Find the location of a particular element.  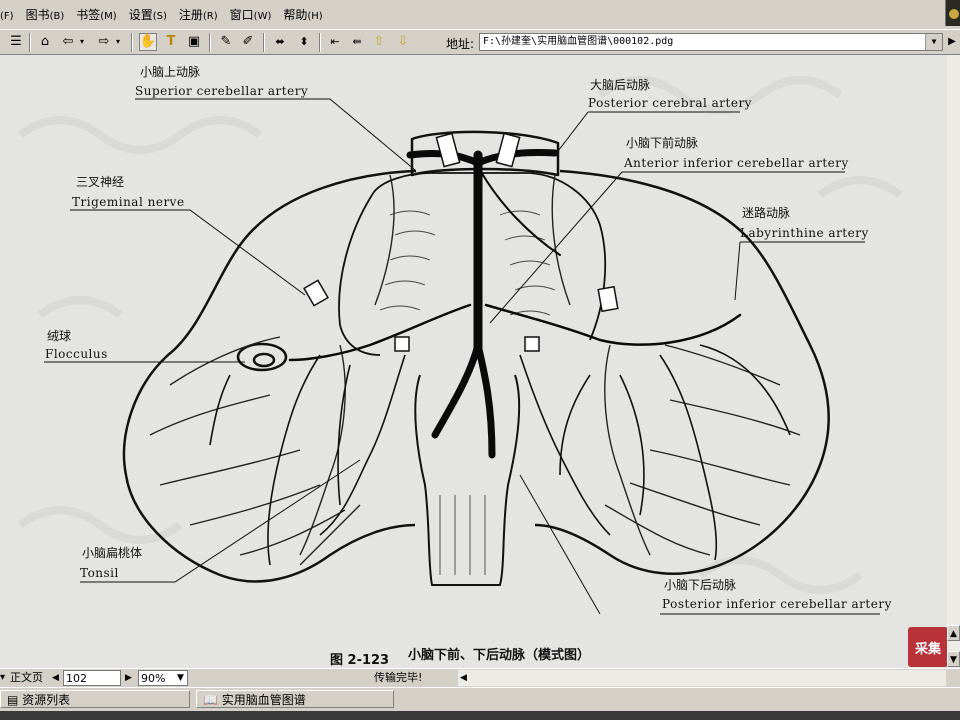

prev-chapter-icon: ⇚ is located at coordinates (357, 42).